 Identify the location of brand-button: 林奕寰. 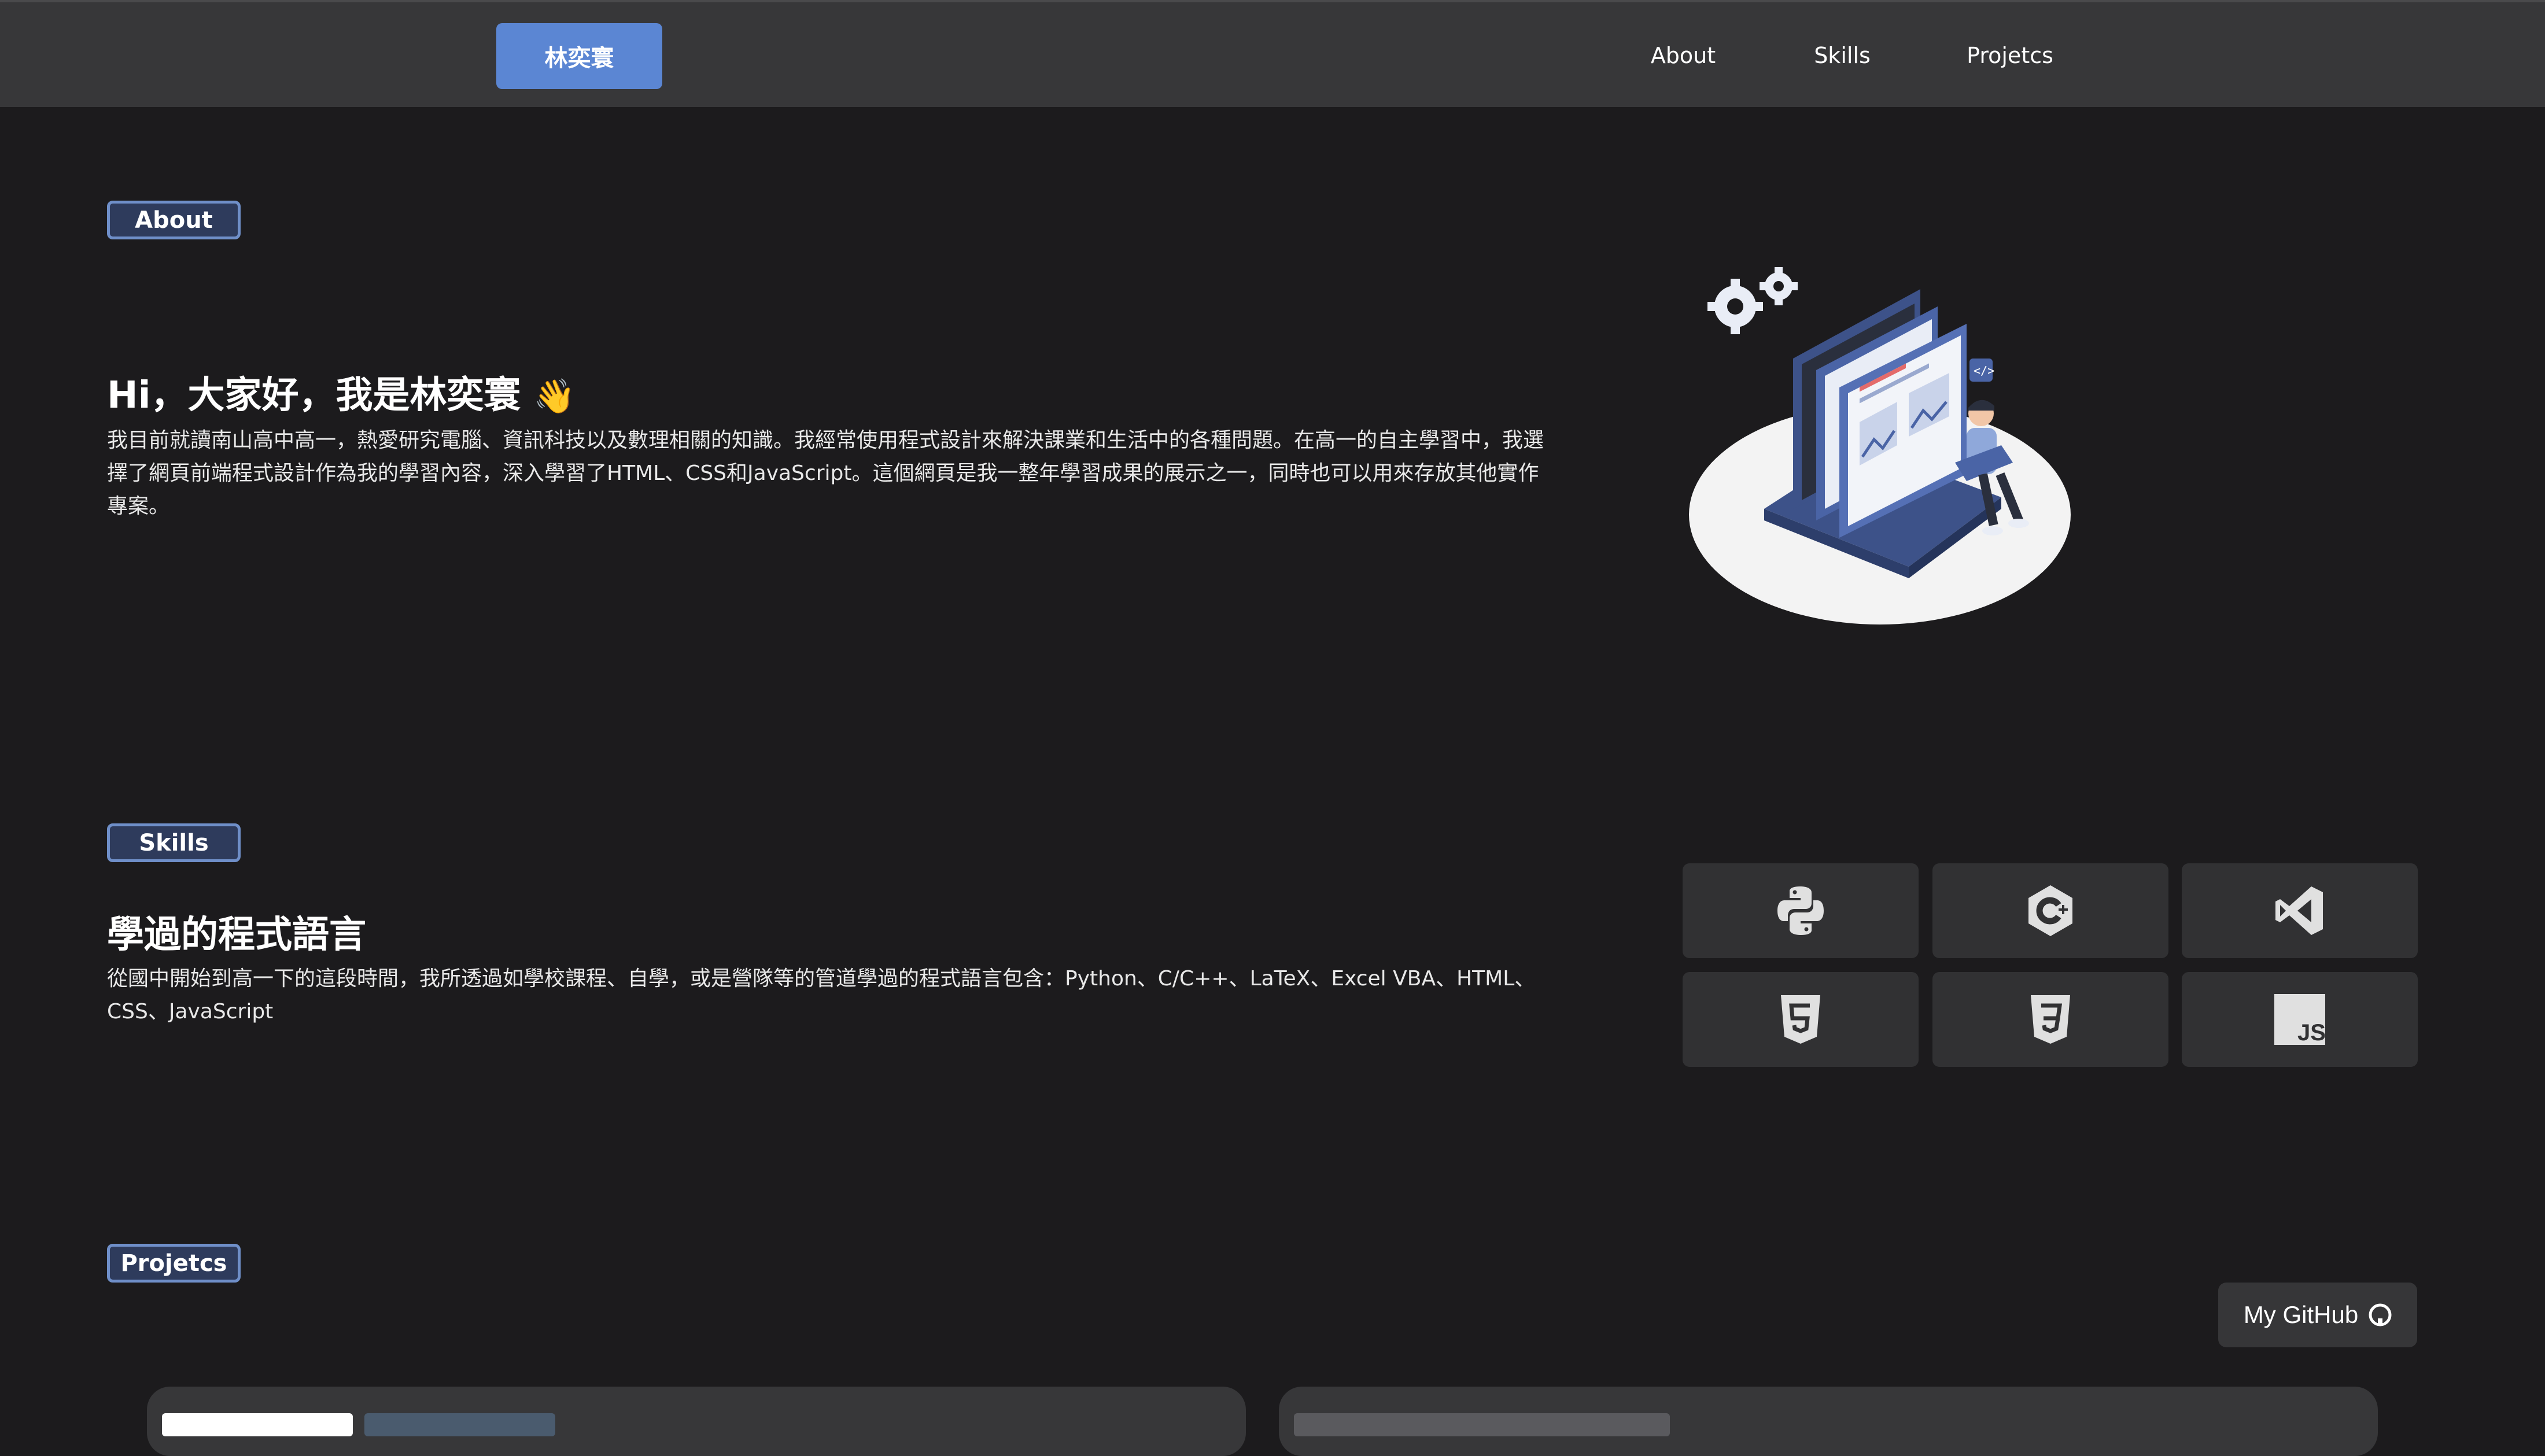
(579, 56).